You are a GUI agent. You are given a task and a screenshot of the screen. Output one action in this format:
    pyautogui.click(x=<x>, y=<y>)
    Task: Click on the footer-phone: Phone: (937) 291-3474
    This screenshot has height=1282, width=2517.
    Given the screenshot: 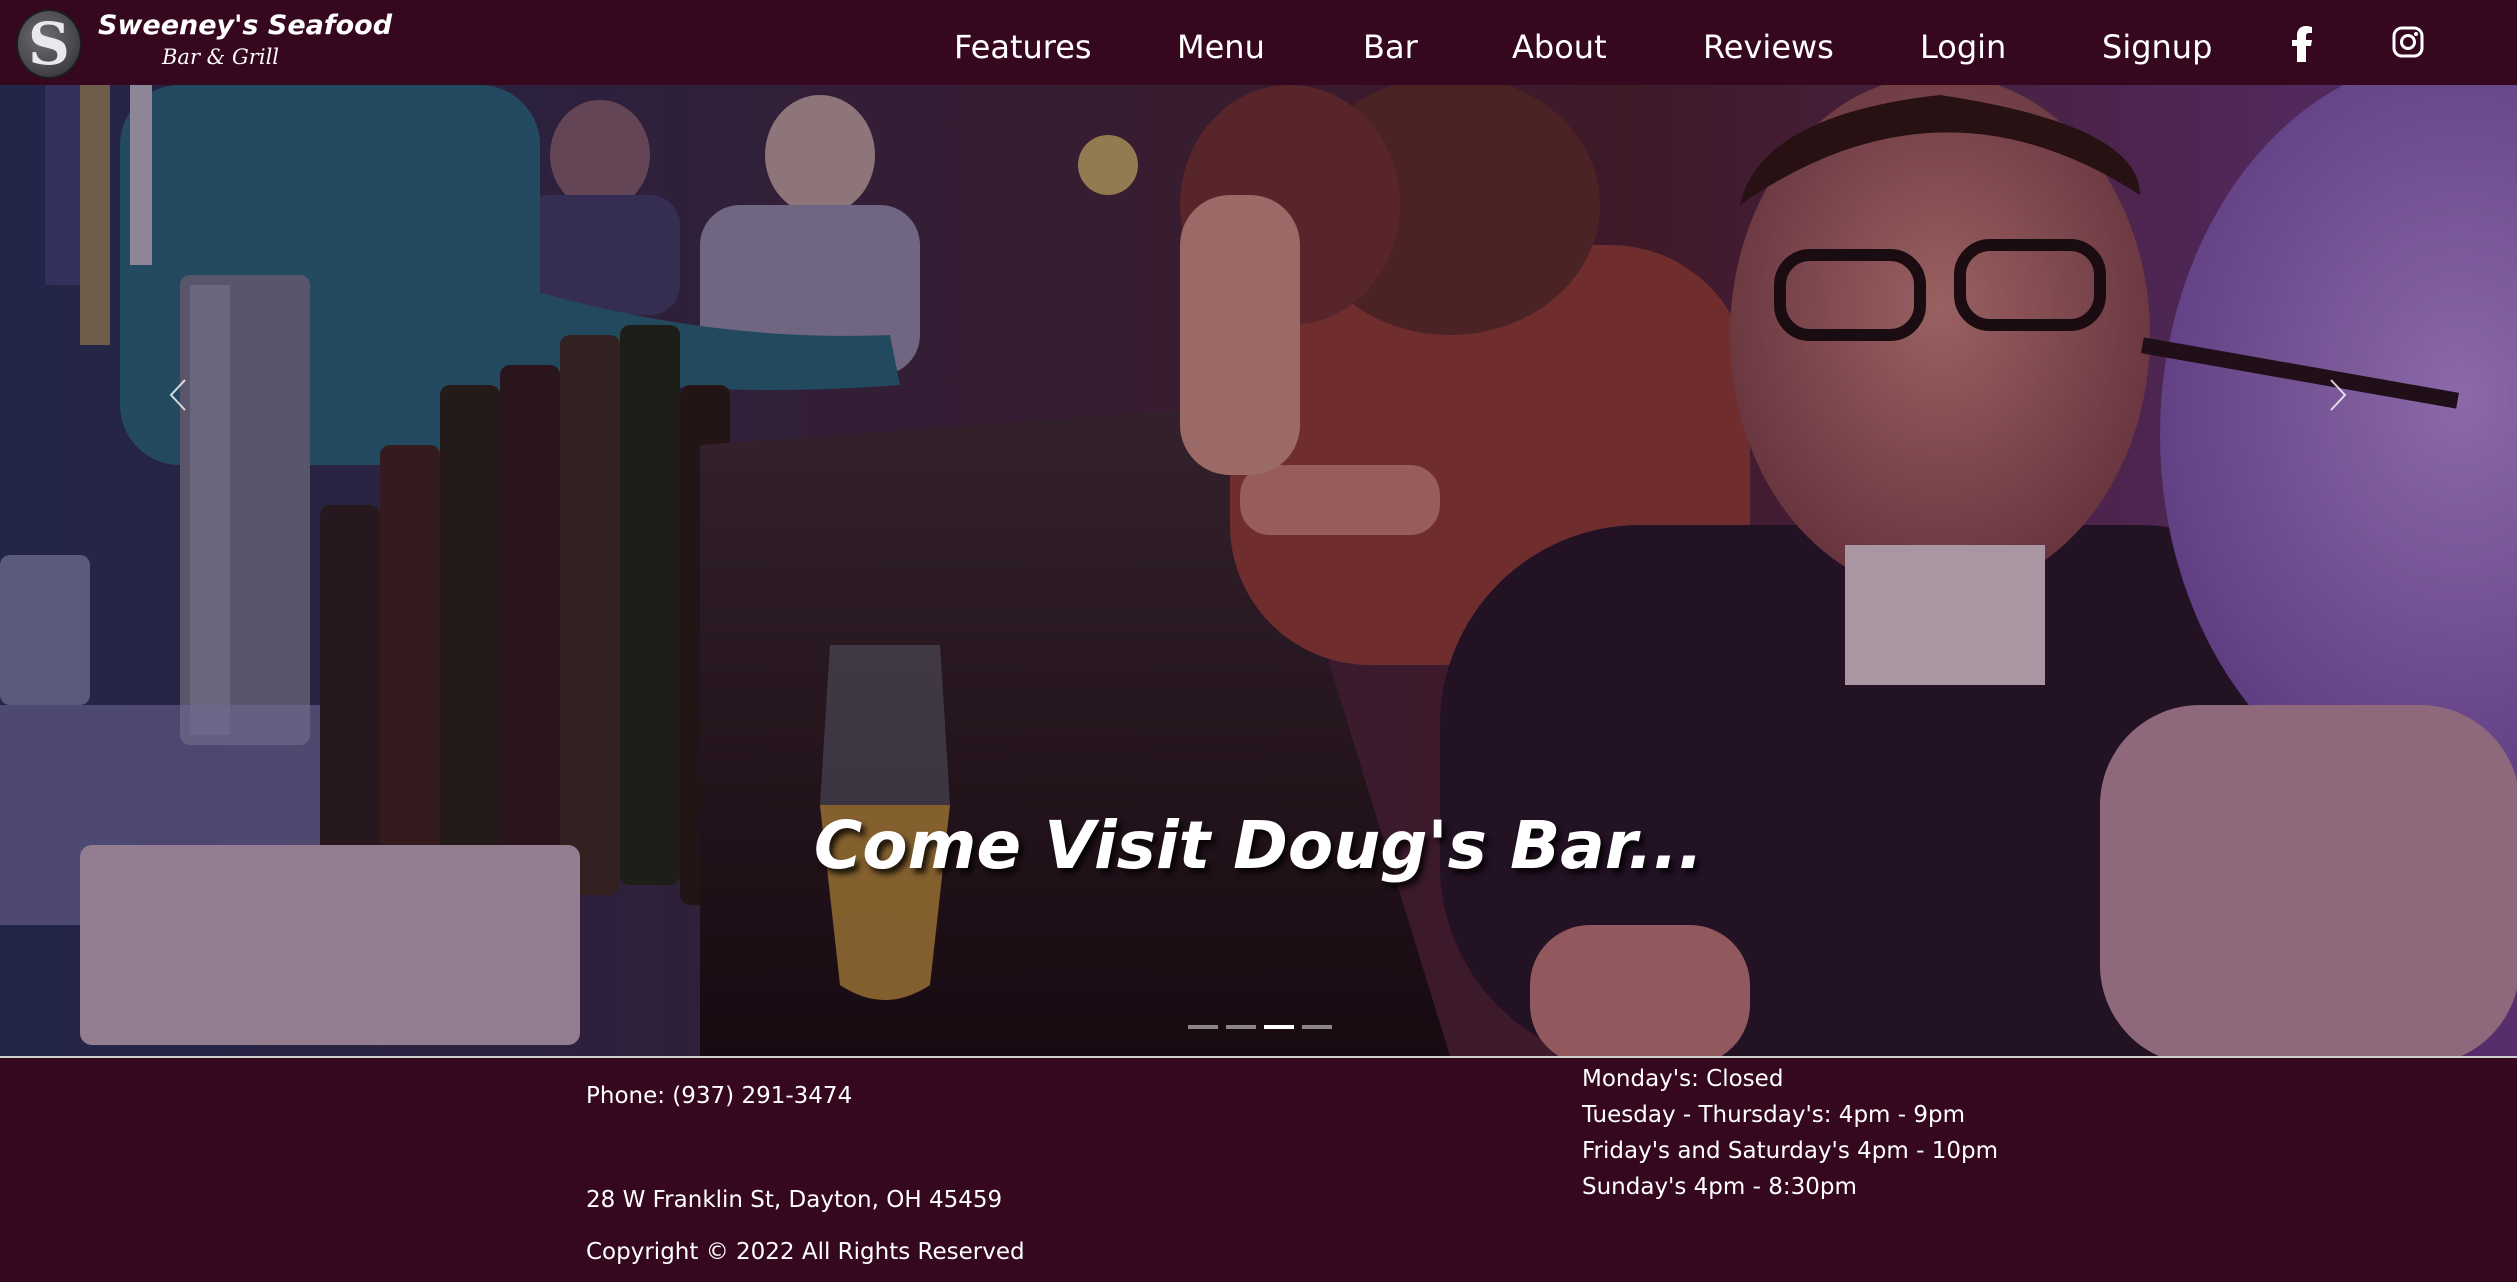 What is the action you would take?
    pyautogui.click(x=719, y=1096)
    